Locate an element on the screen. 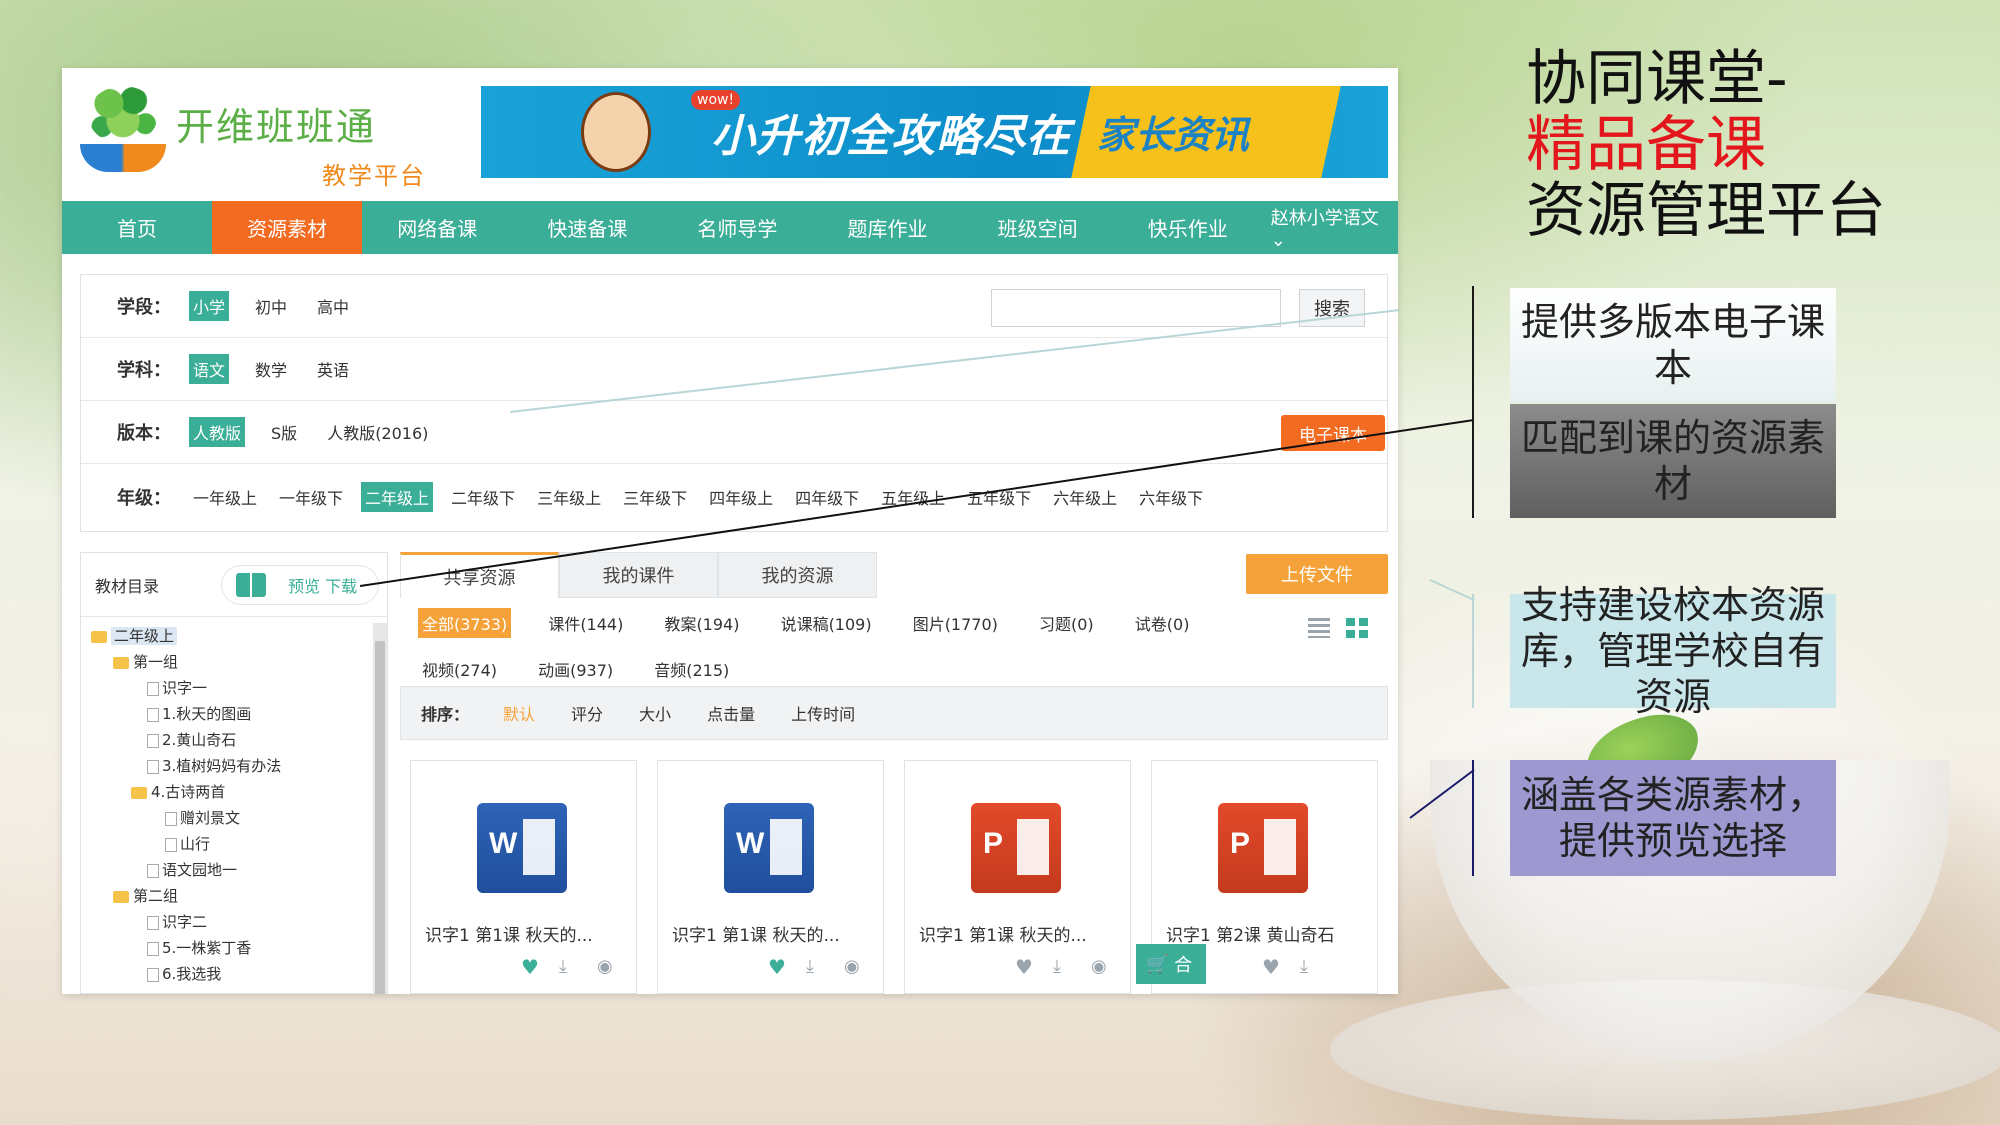 This screenshot has height=1125, width=2000. callout-ebook: 提供多版本电子课本 is located at coordinates (1673, 345).